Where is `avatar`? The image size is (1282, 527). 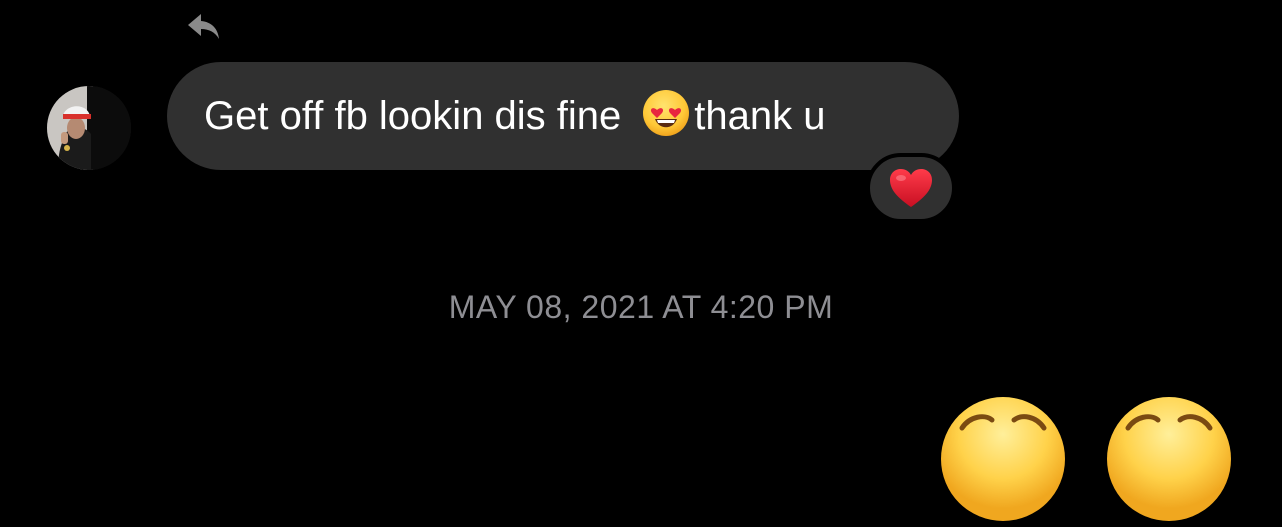
avatar is located at coordinates (89, 128).